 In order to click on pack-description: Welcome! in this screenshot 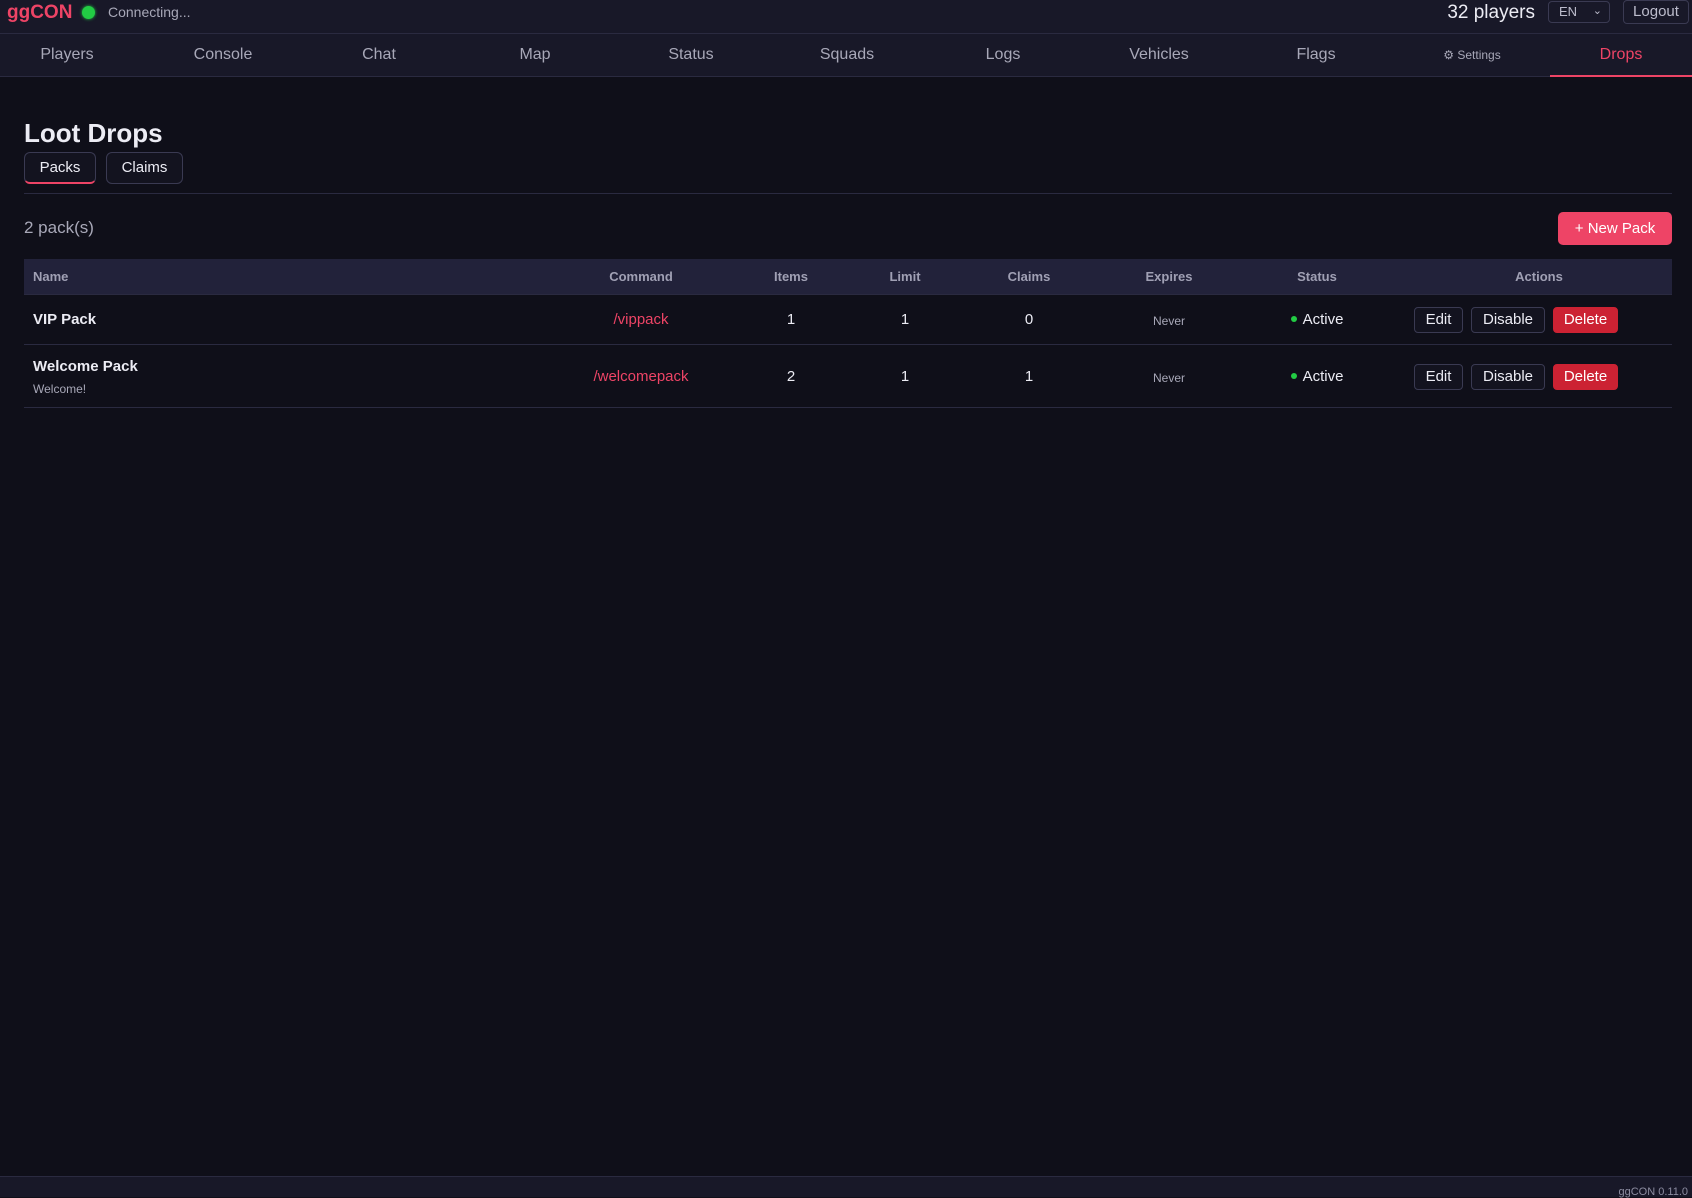, I will do `click(60, 389)`.